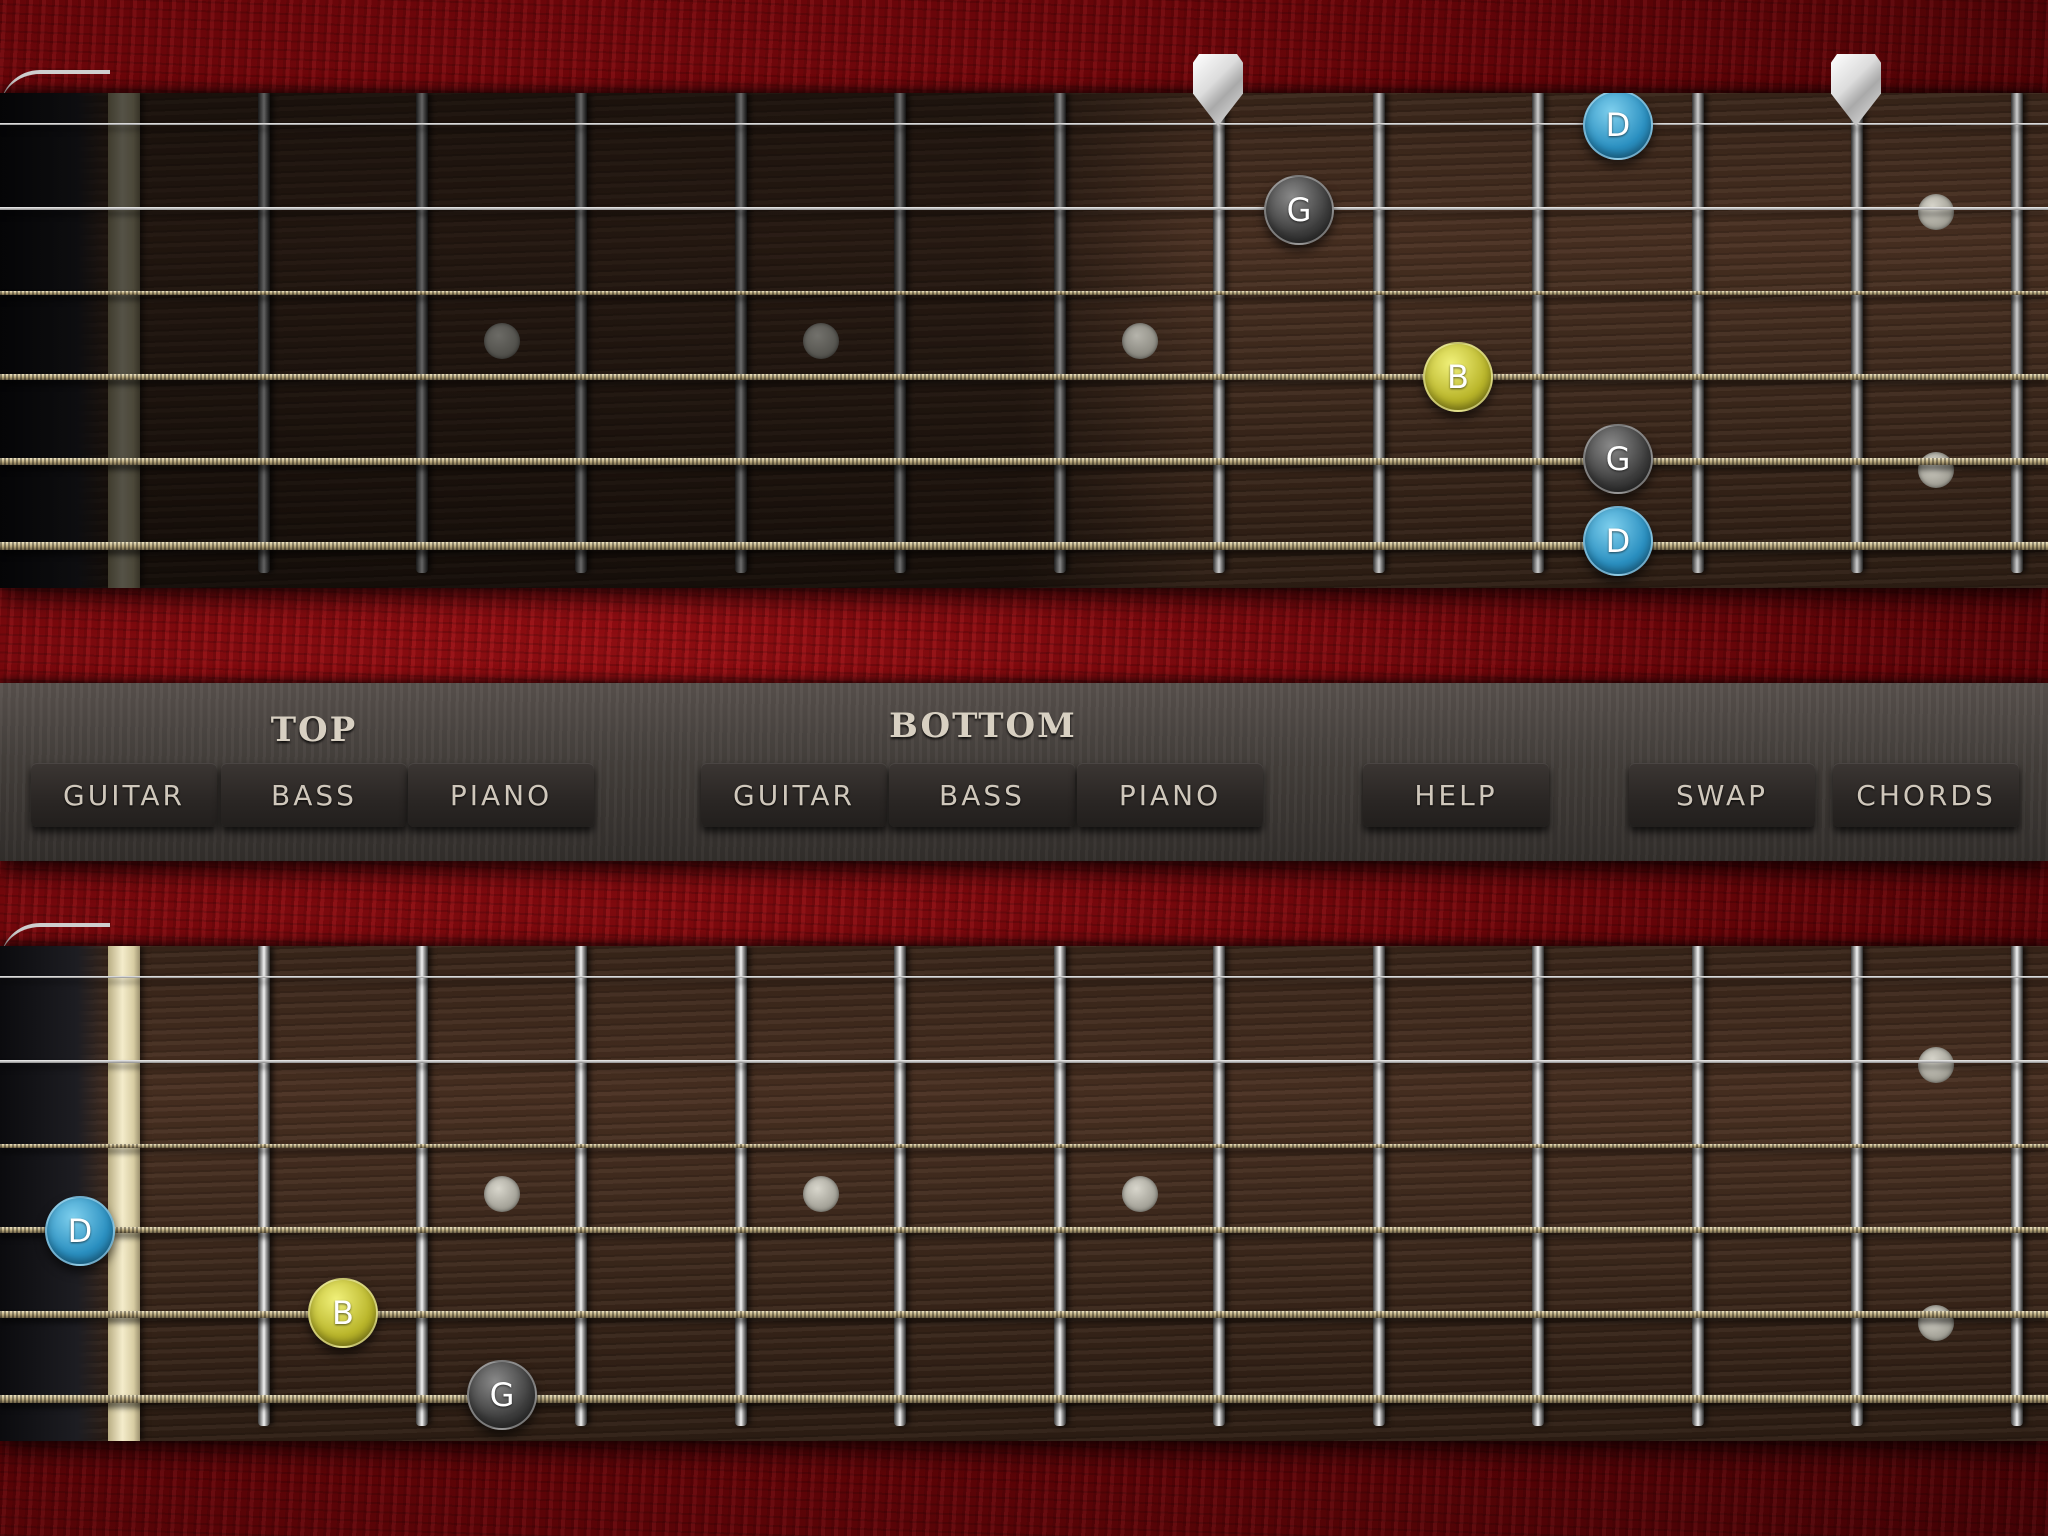  Describe the element at coordinates (1936, 1065) in the screenshot. I see `bottom-inlay-12a` at that location.